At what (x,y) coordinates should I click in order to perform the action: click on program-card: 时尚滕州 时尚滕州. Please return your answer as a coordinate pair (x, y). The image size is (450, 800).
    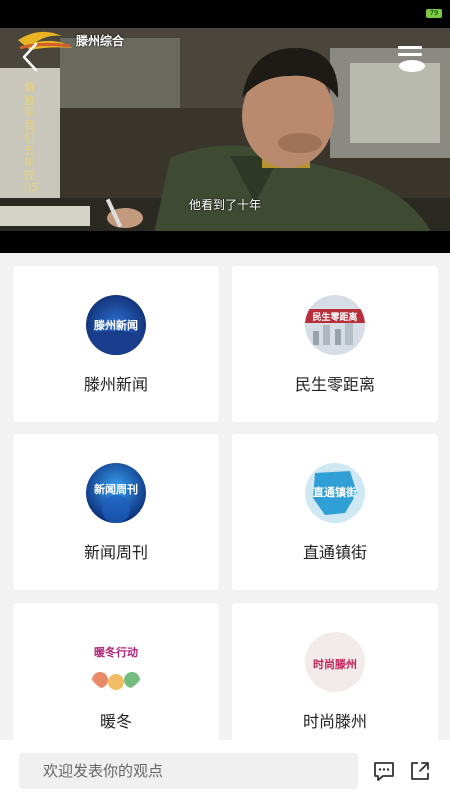
    Looking at the image, I should click on (335, 681).